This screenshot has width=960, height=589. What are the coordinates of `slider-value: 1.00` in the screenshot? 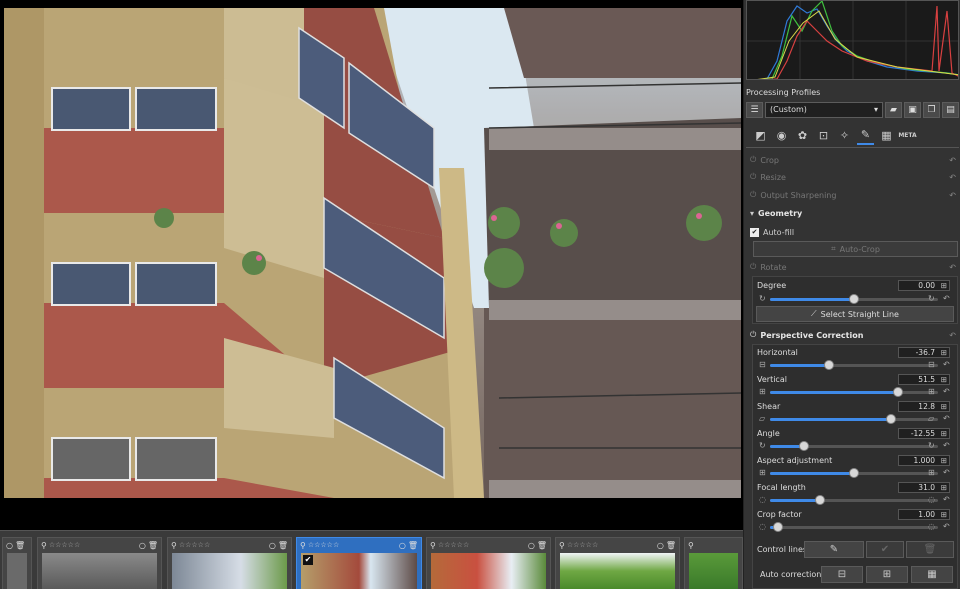 It's located at (924, 514).